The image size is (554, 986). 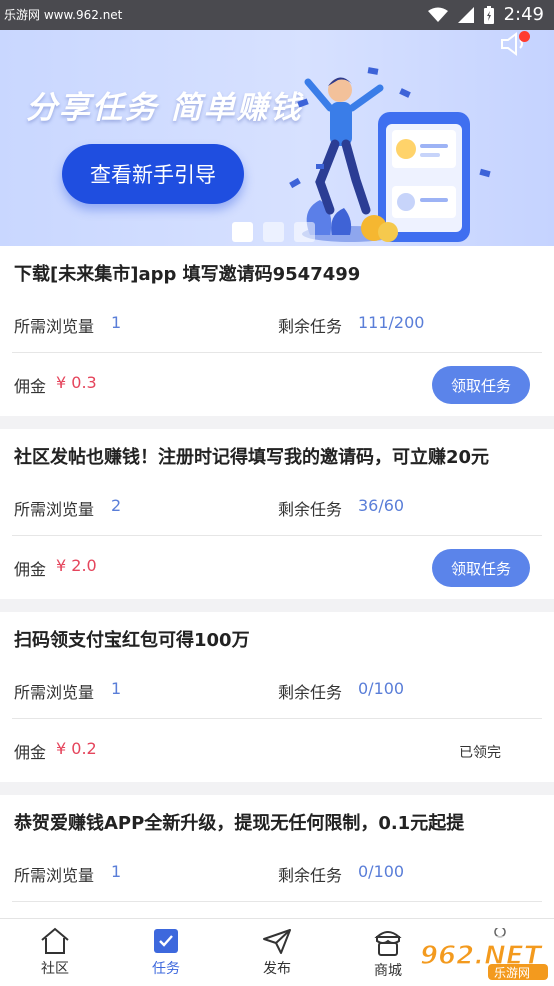 I want to click on site-watermark: 乐游网 www.962.net, so click(x=63, y=15).